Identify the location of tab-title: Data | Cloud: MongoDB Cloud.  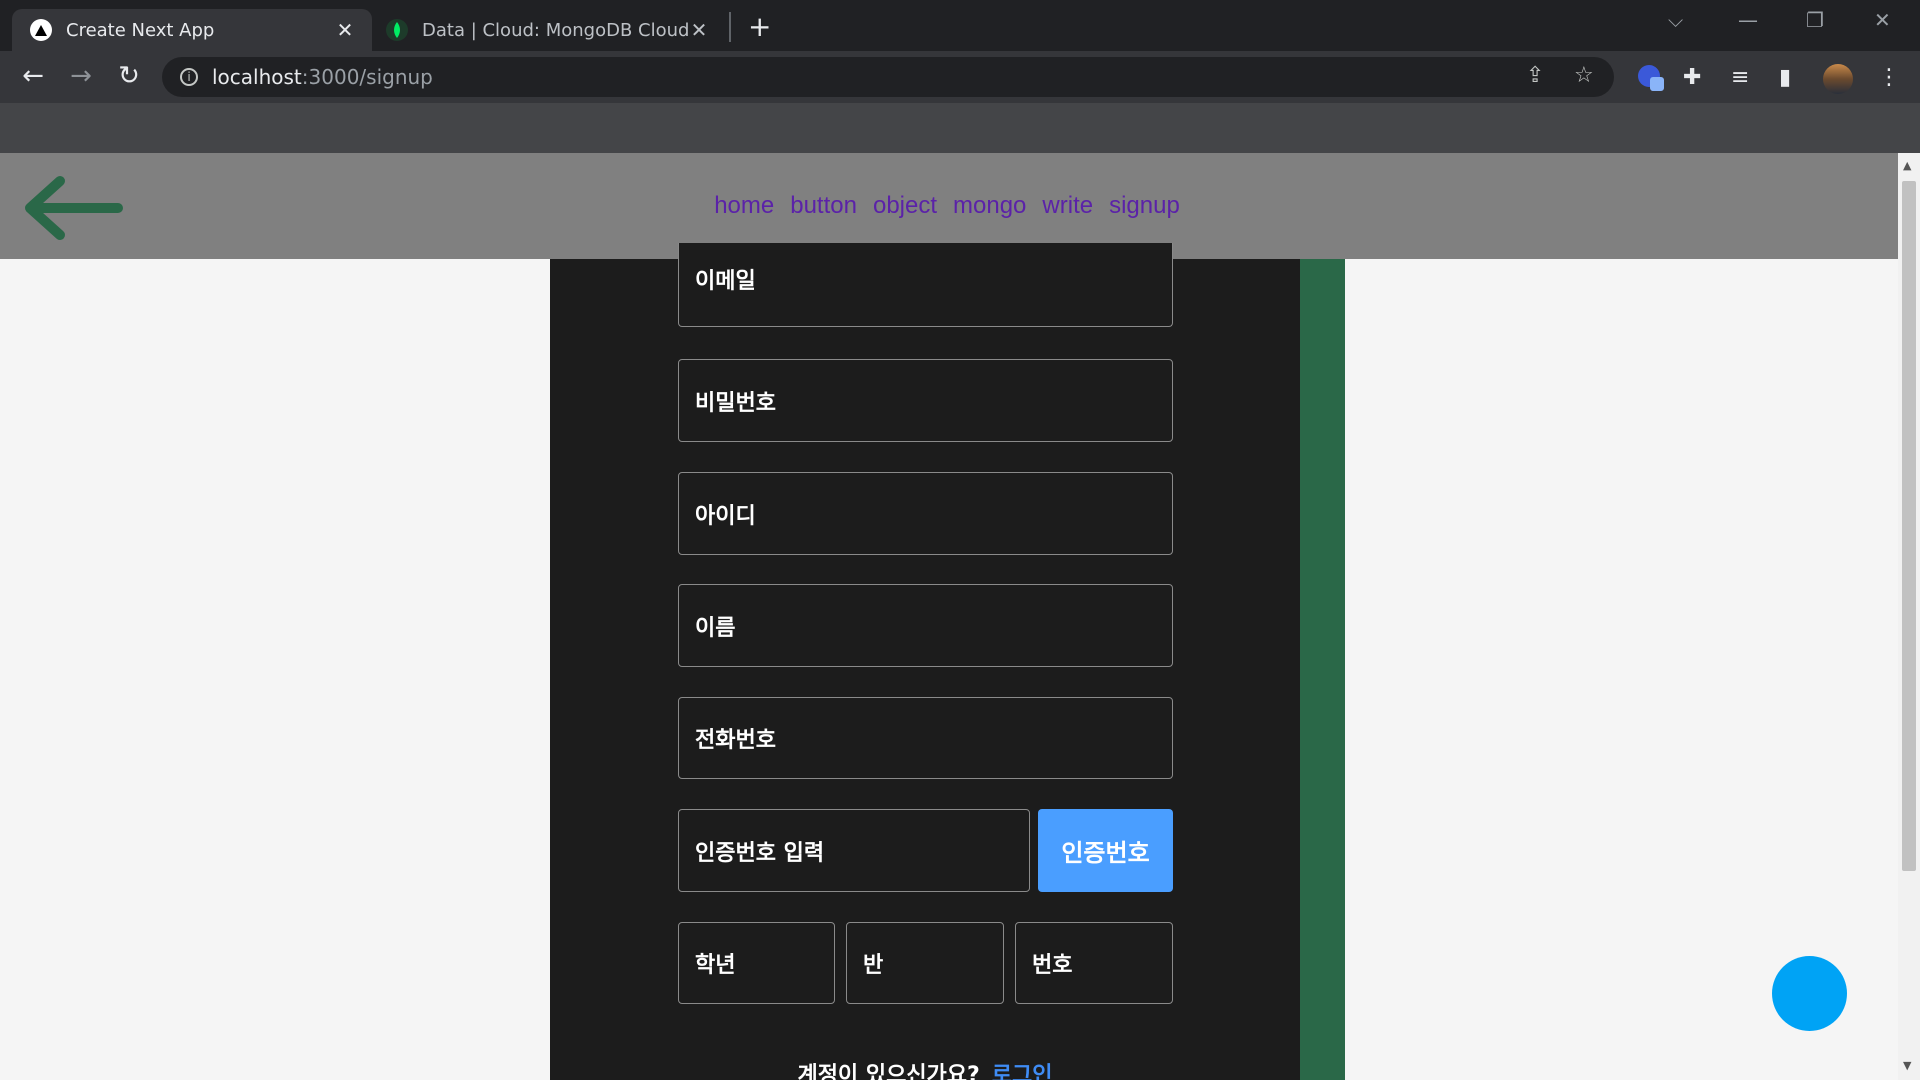
(555, 30).